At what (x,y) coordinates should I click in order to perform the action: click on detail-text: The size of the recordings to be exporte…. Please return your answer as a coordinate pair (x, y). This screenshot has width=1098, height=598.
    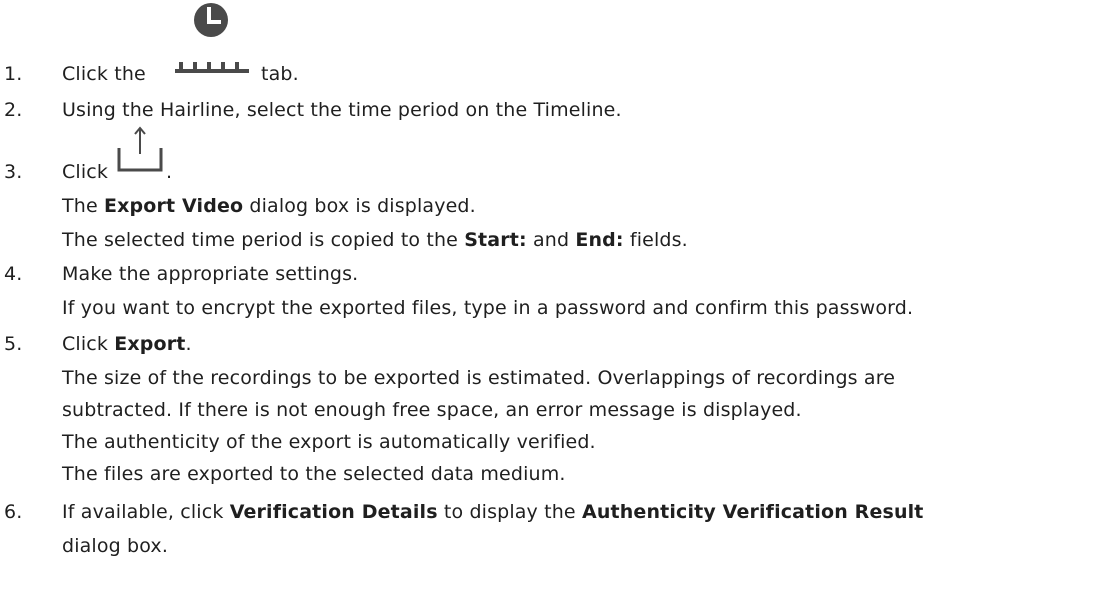
    Looking at the image, I should click on (479, 378).